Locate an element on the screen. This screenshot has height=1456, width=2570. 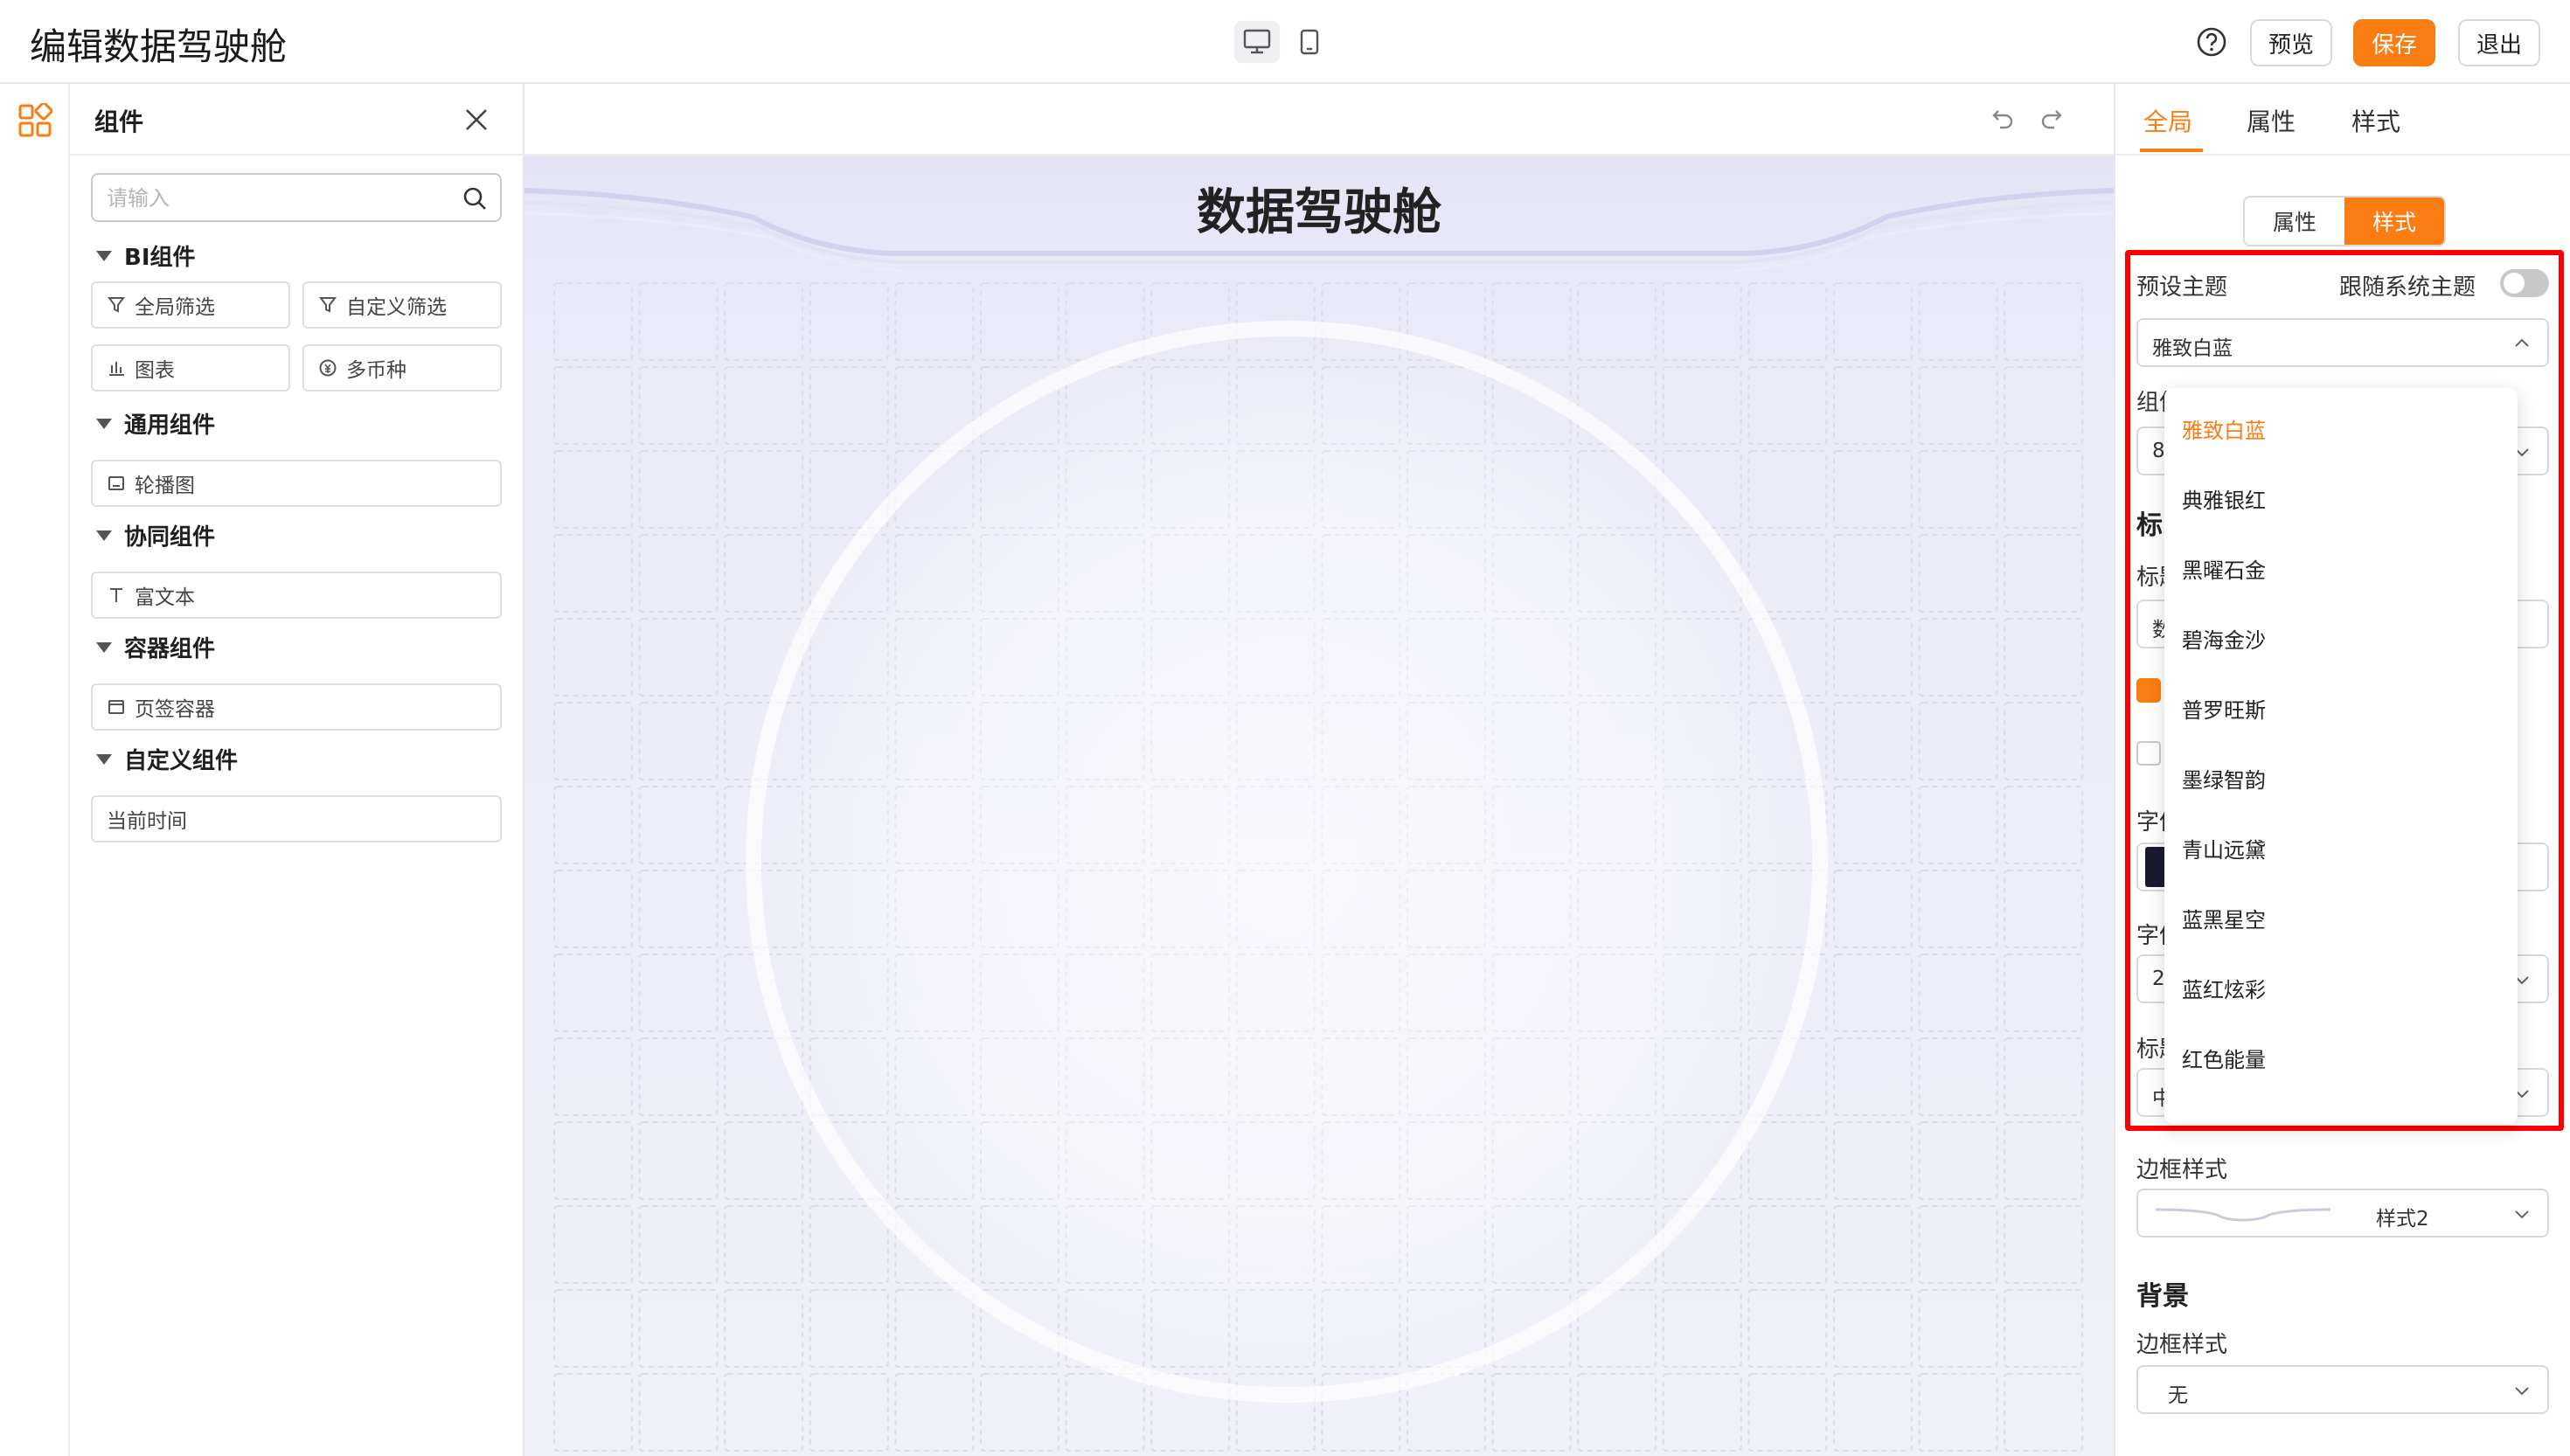
background-border-value: 无 is located at coordinates (2178, 1395).